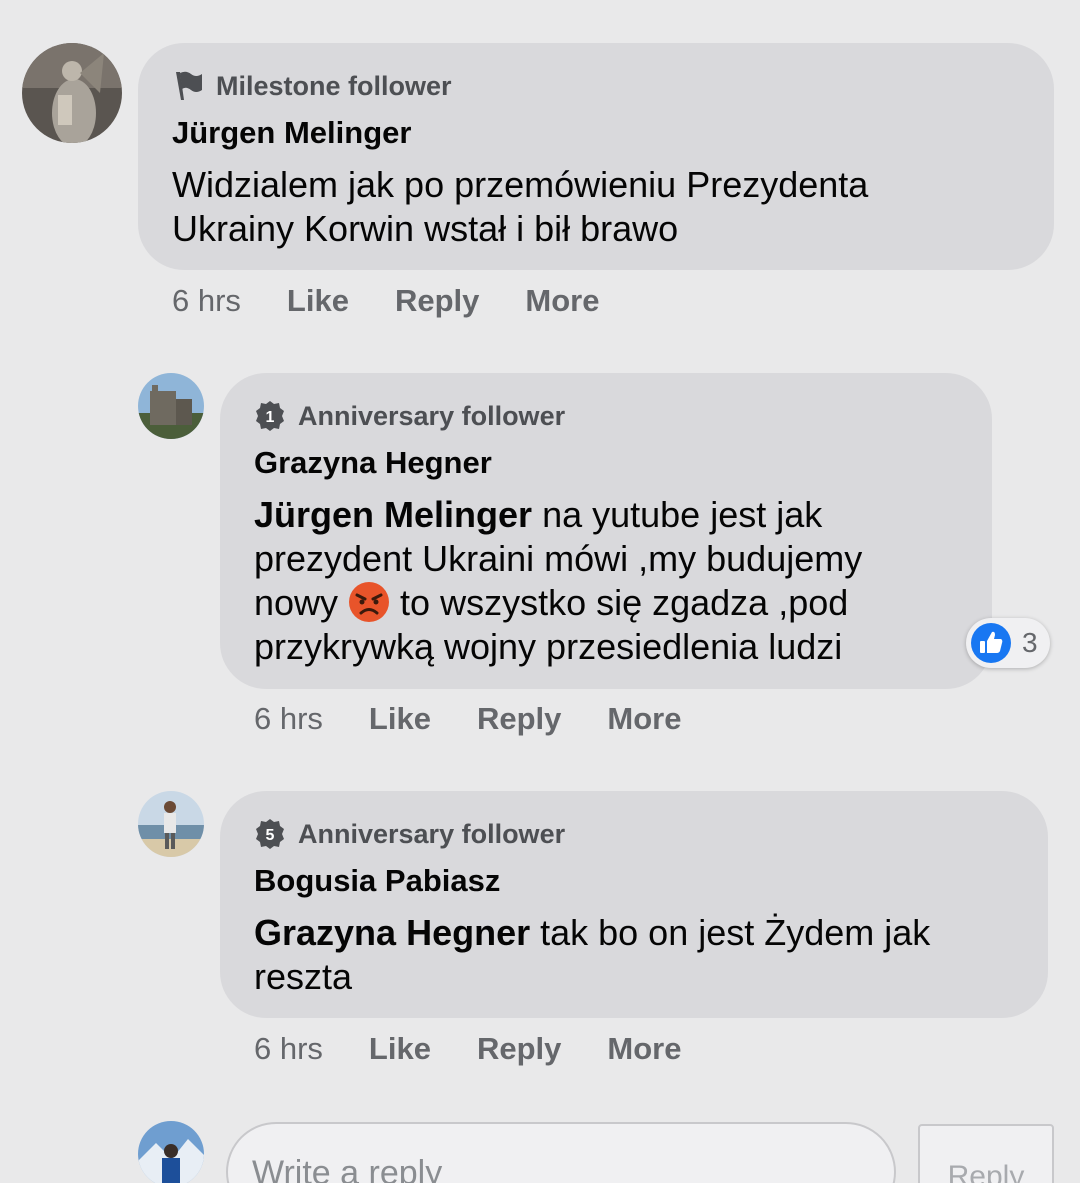  I want to click on reply-input: Write a reply, so click(561, 1152).